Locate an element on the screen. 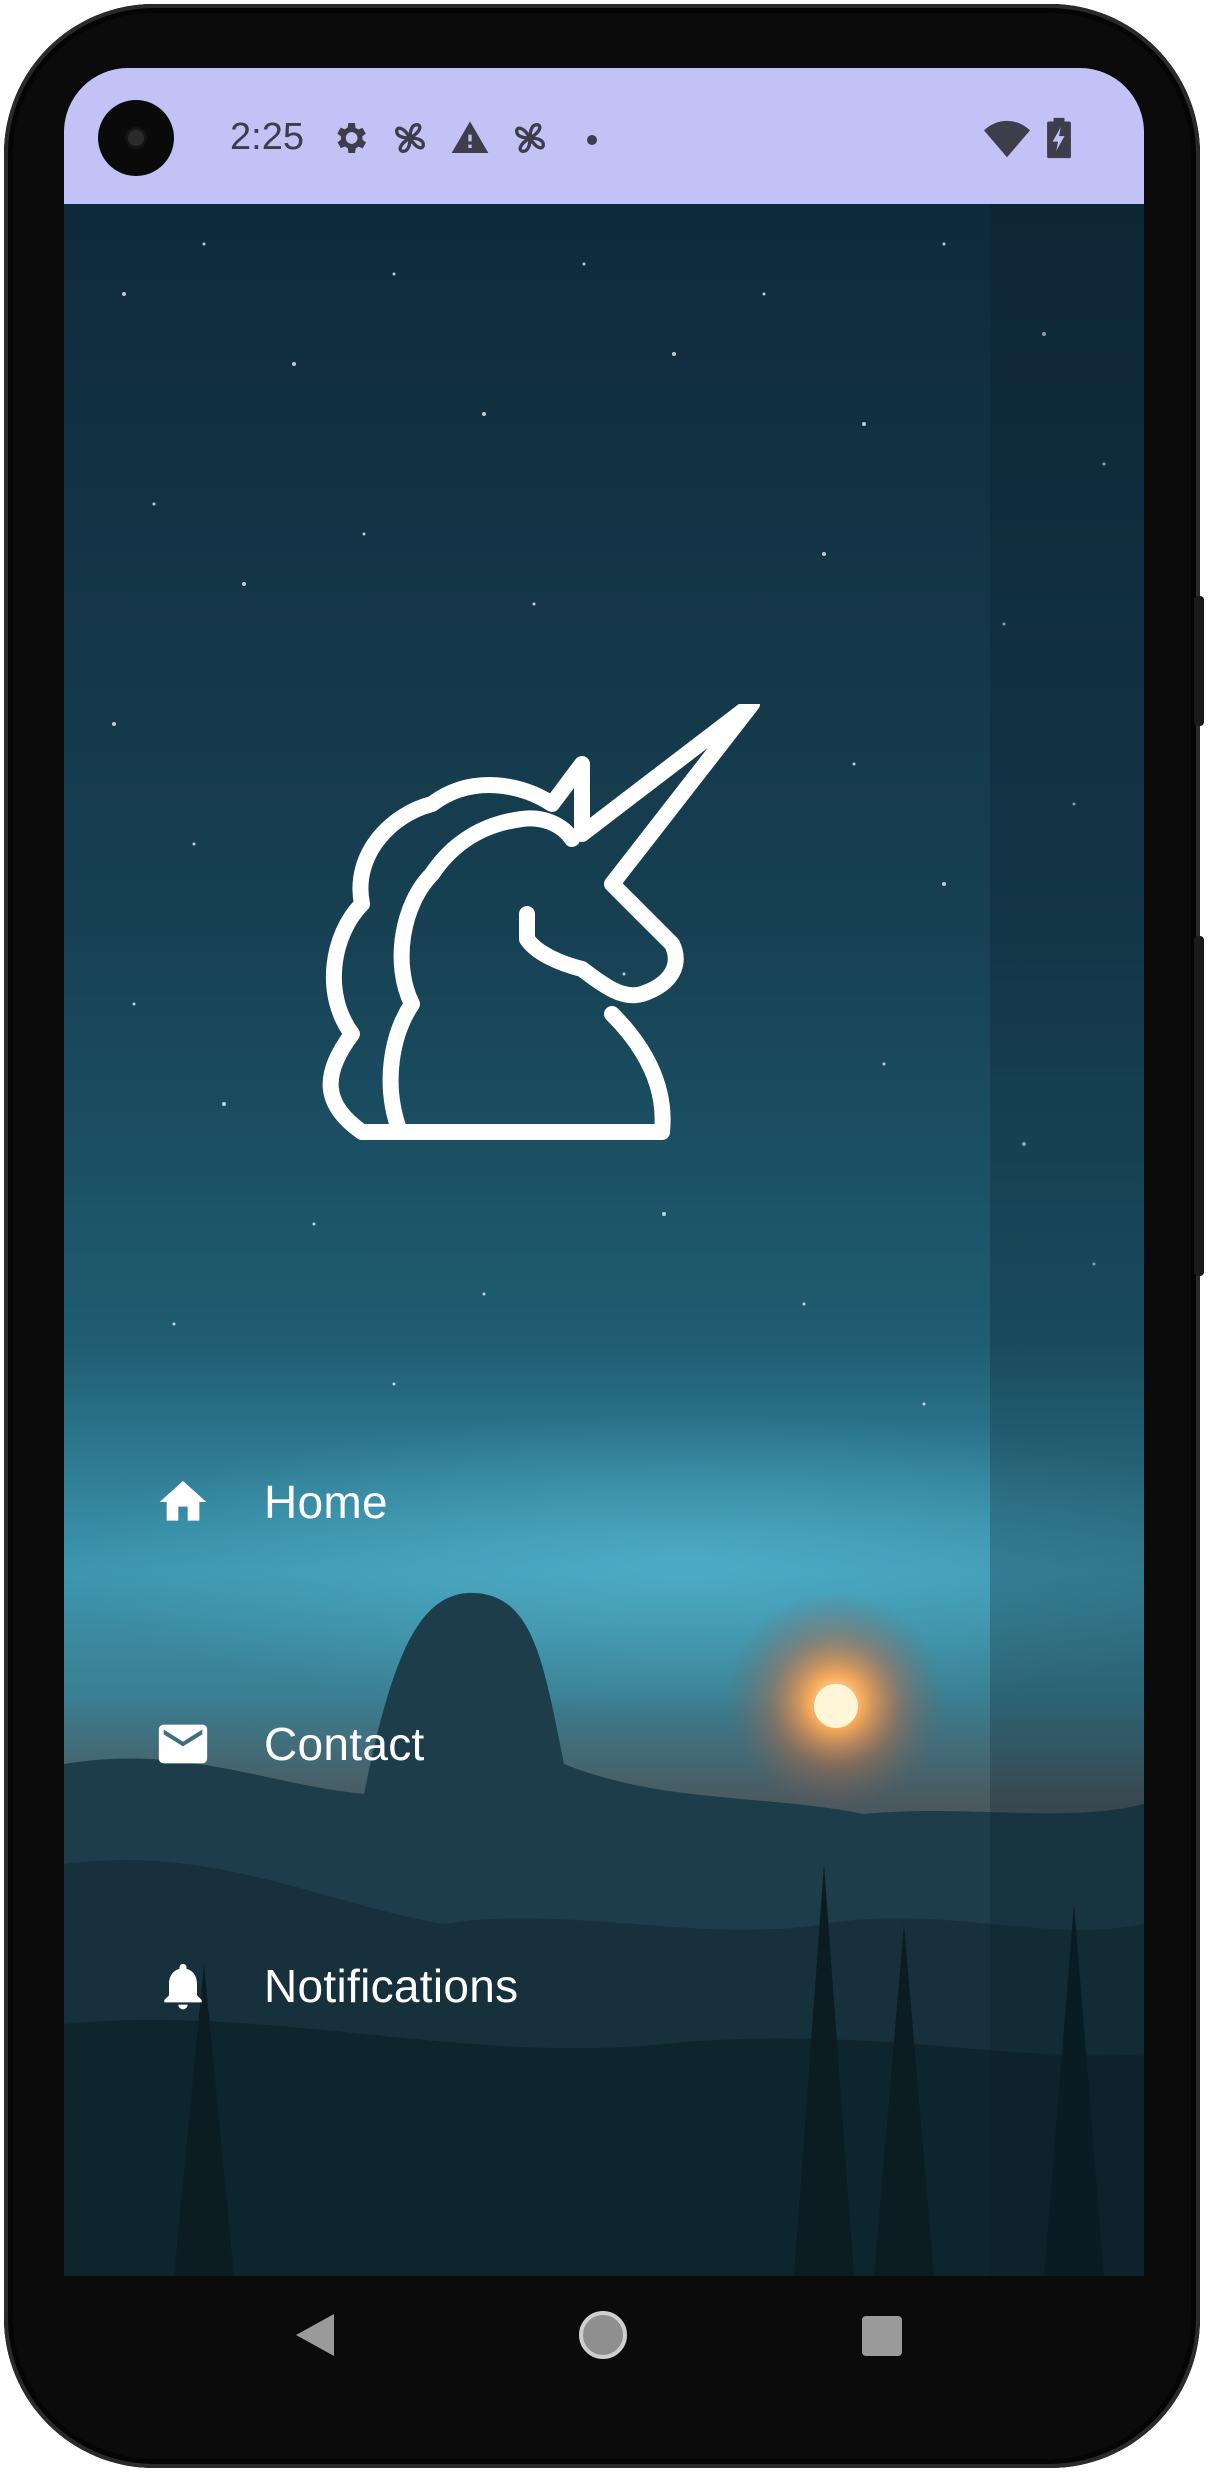 The height and width of the screenshot is (2474, 1211). wifi-icon is located at coordinates (1007, 139).